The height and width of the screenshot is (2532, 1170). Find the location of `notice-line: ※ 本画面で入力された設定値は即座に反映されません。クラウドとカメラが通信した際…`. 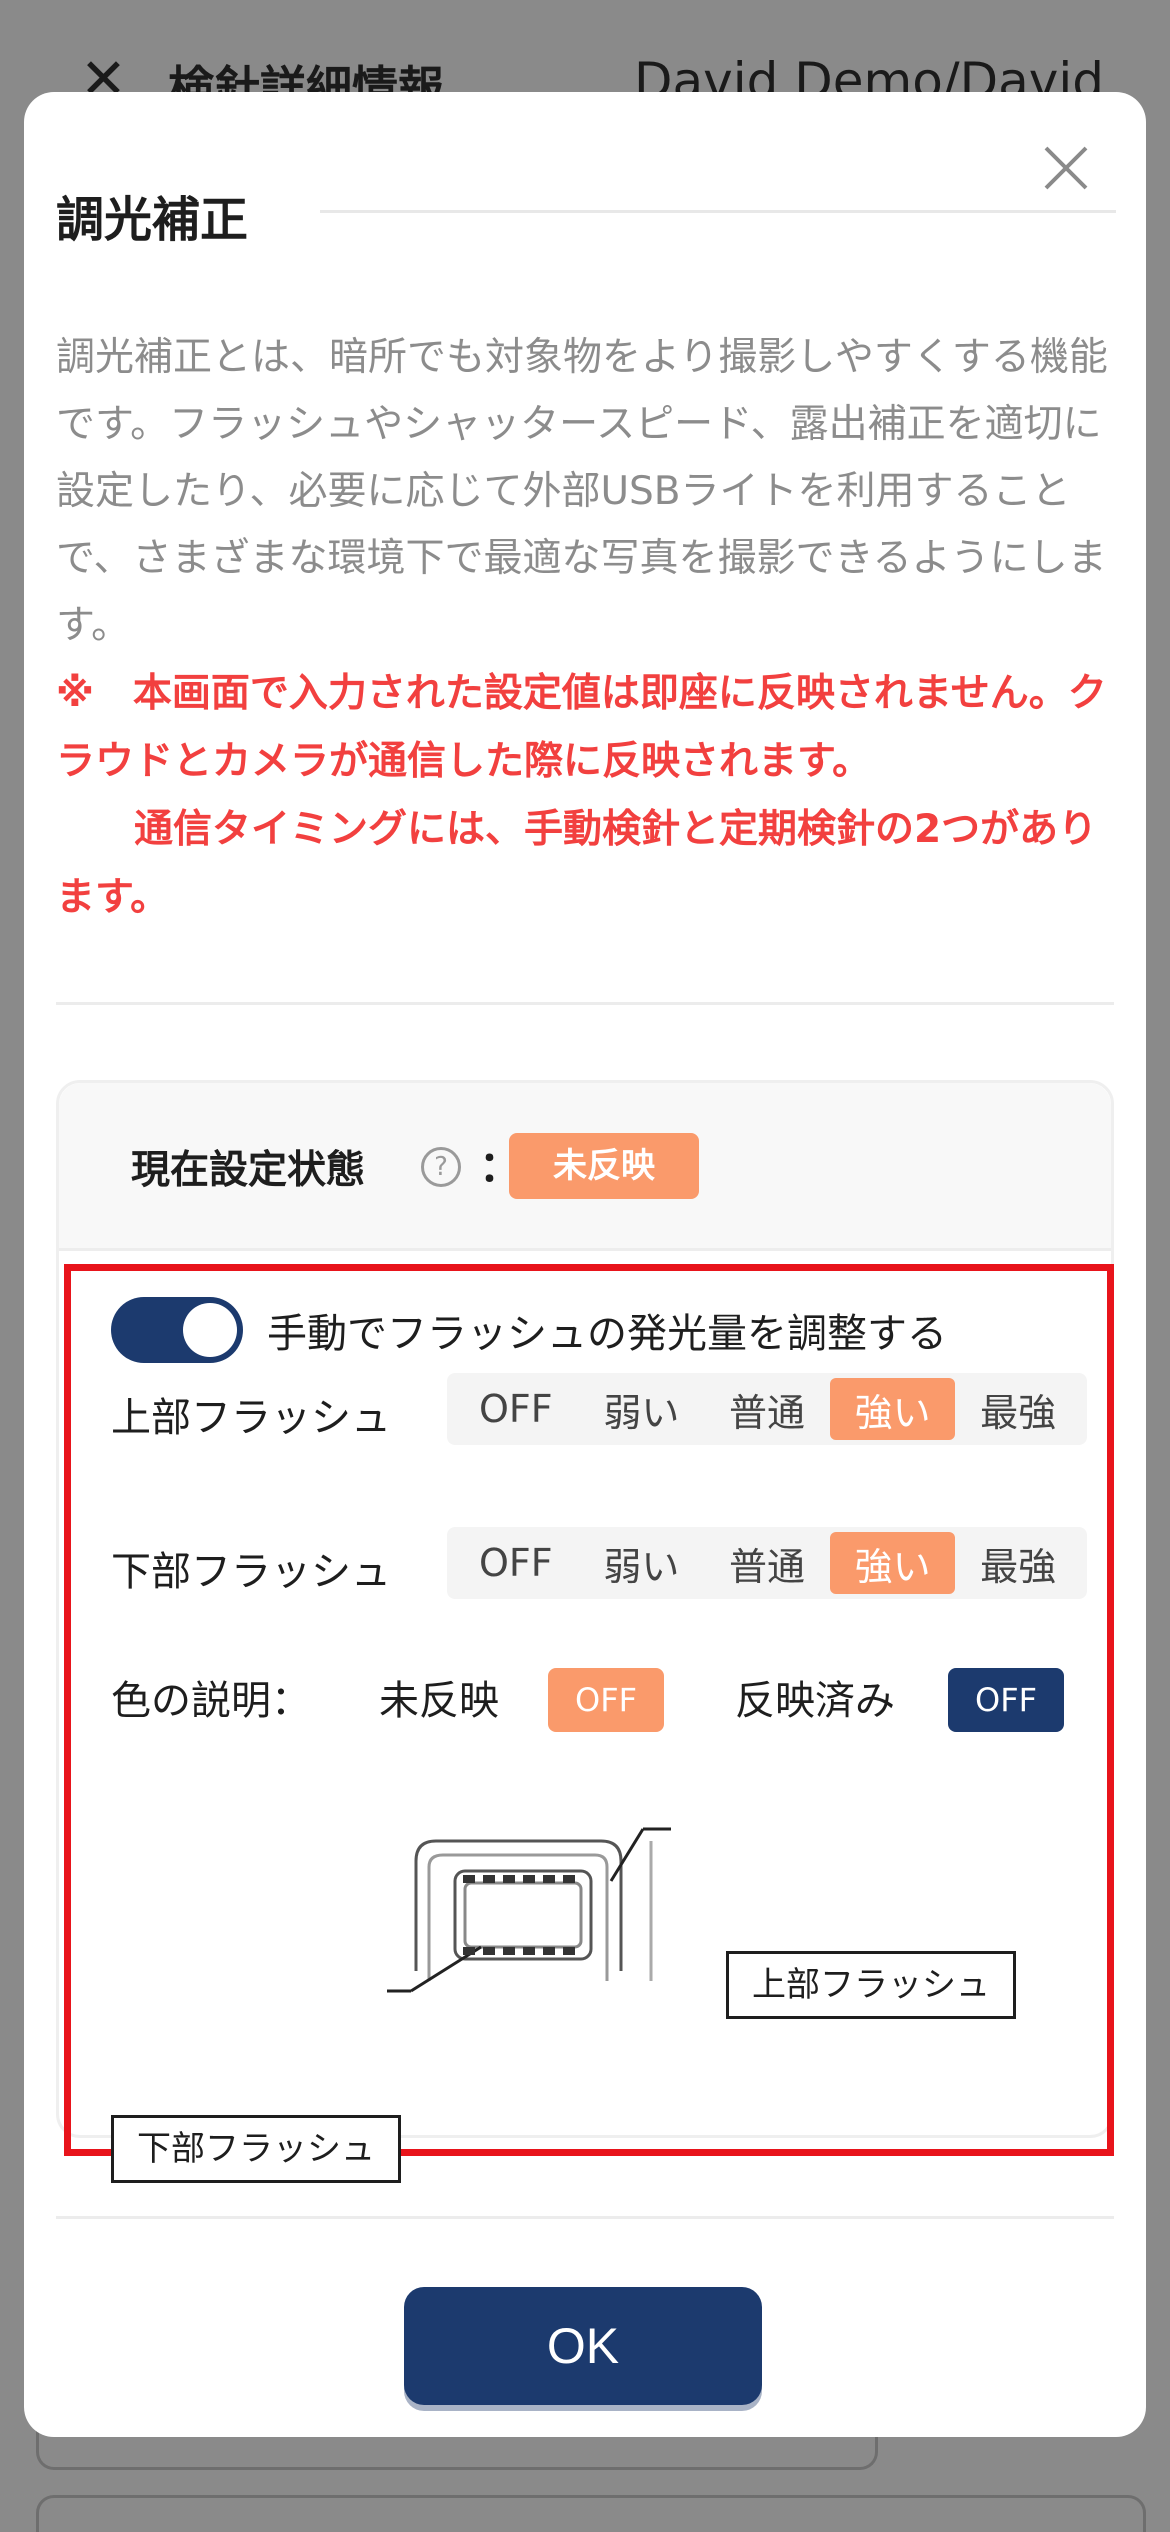

notice-line: ※ 本画面で入力された設定値は即座に反映されません。クラウドとカメラが通信した際… is located at coordinates (581, 727).